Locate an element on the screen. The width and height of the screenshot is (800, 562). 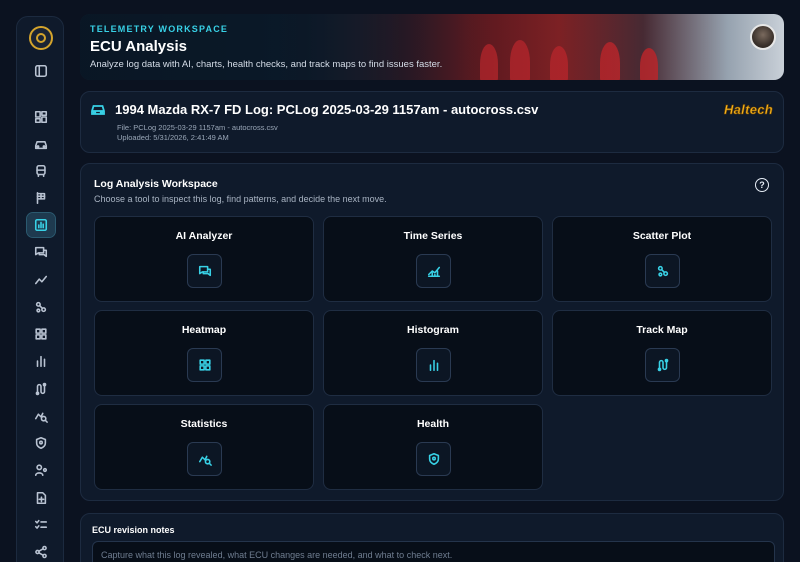
checklist-icon is located at coordinates (41, 525).